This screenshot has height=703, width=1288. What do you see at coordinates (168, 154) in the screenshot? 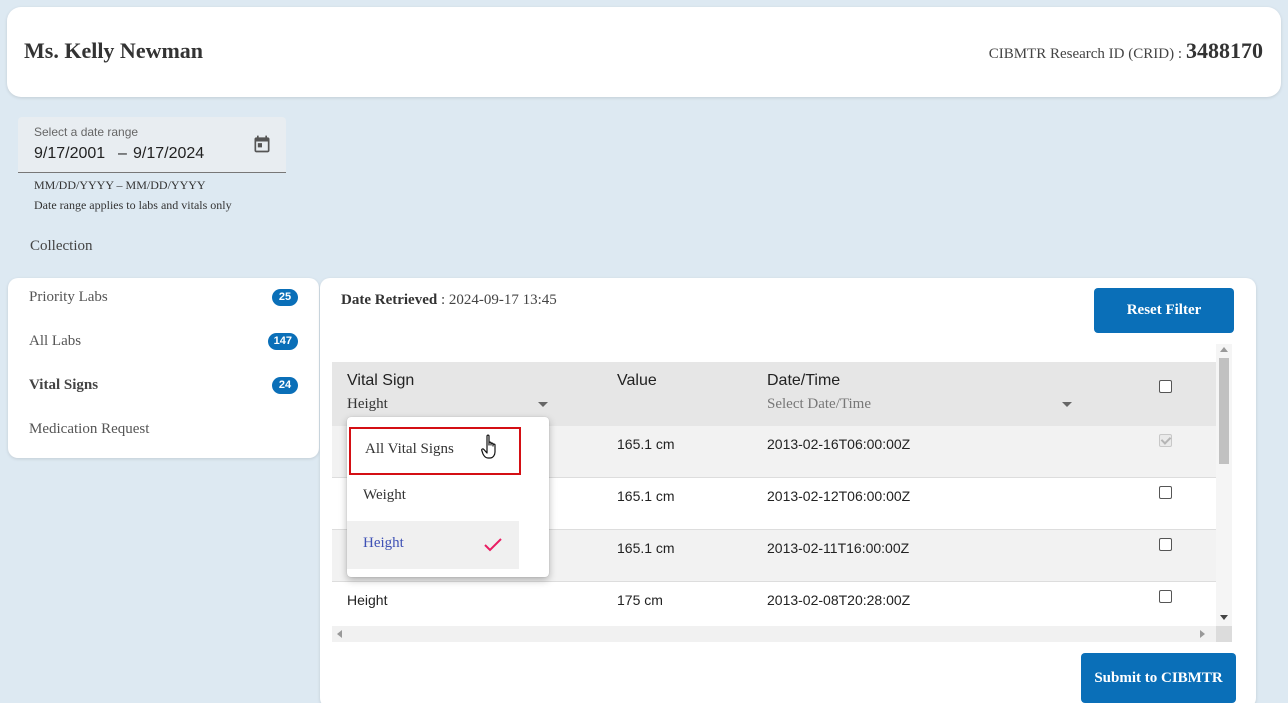
I see `date-range-end-input: 9/17/2024` at bounding box center [168, 154].